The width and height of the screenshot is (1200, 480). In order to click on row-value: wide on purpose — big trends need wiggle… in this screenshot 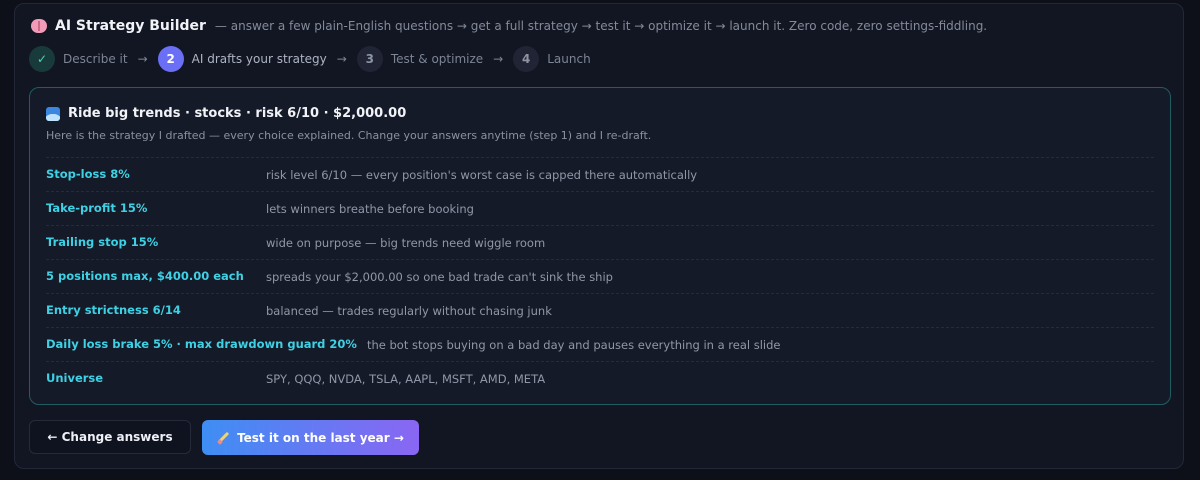, I will do `click(406, 242)`.